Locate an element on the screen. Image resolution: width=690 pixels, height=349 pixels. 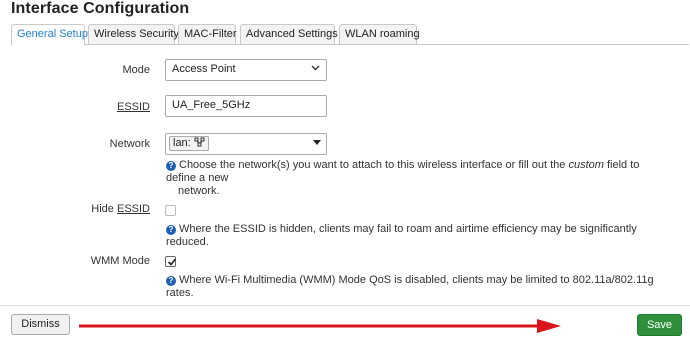
network-select: lan: is located at coordinates (246, 144).